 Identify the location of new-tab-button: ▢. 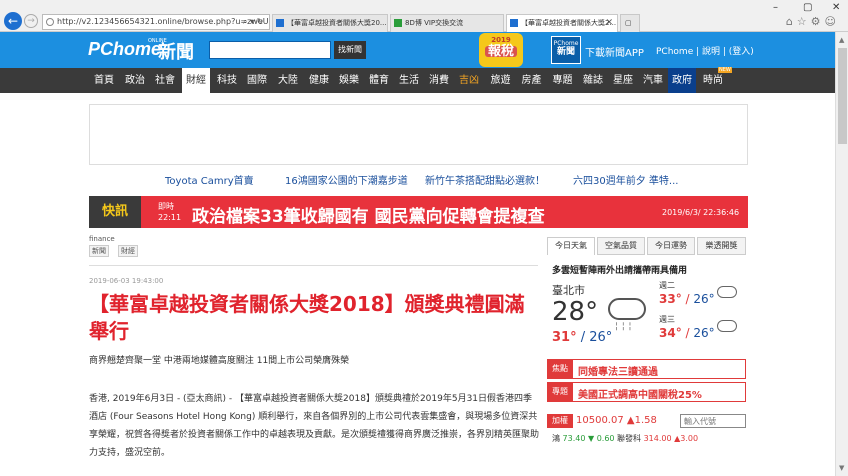
(630, 23).